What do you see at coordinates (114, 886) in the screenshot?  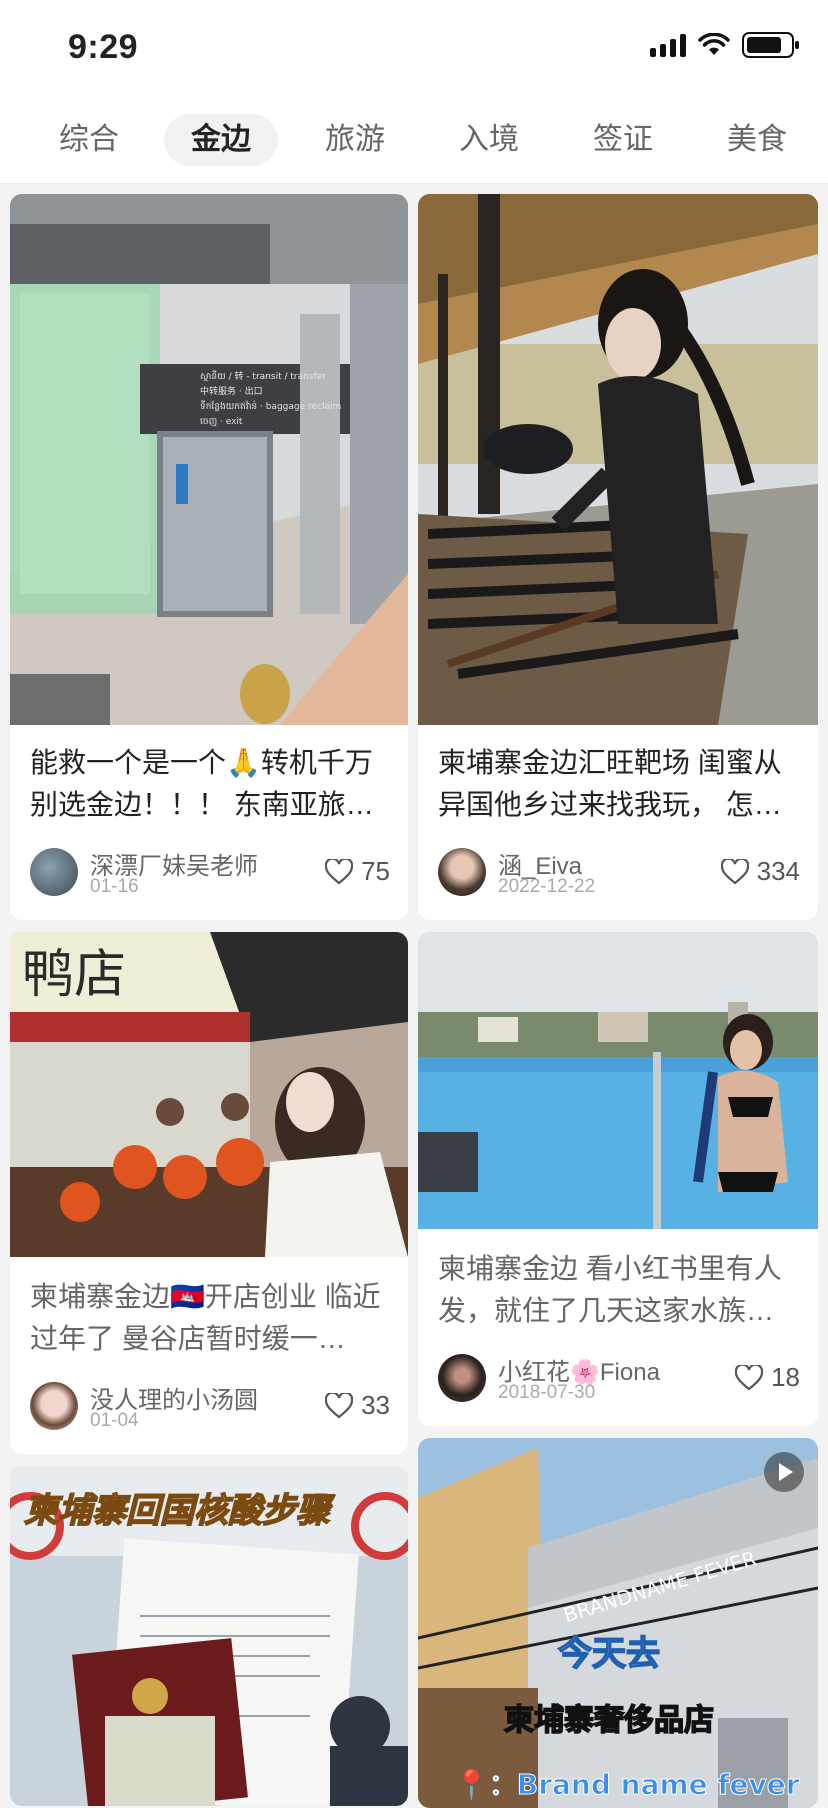 I see `post-date: 01-16` at bounding box center [114, 886].